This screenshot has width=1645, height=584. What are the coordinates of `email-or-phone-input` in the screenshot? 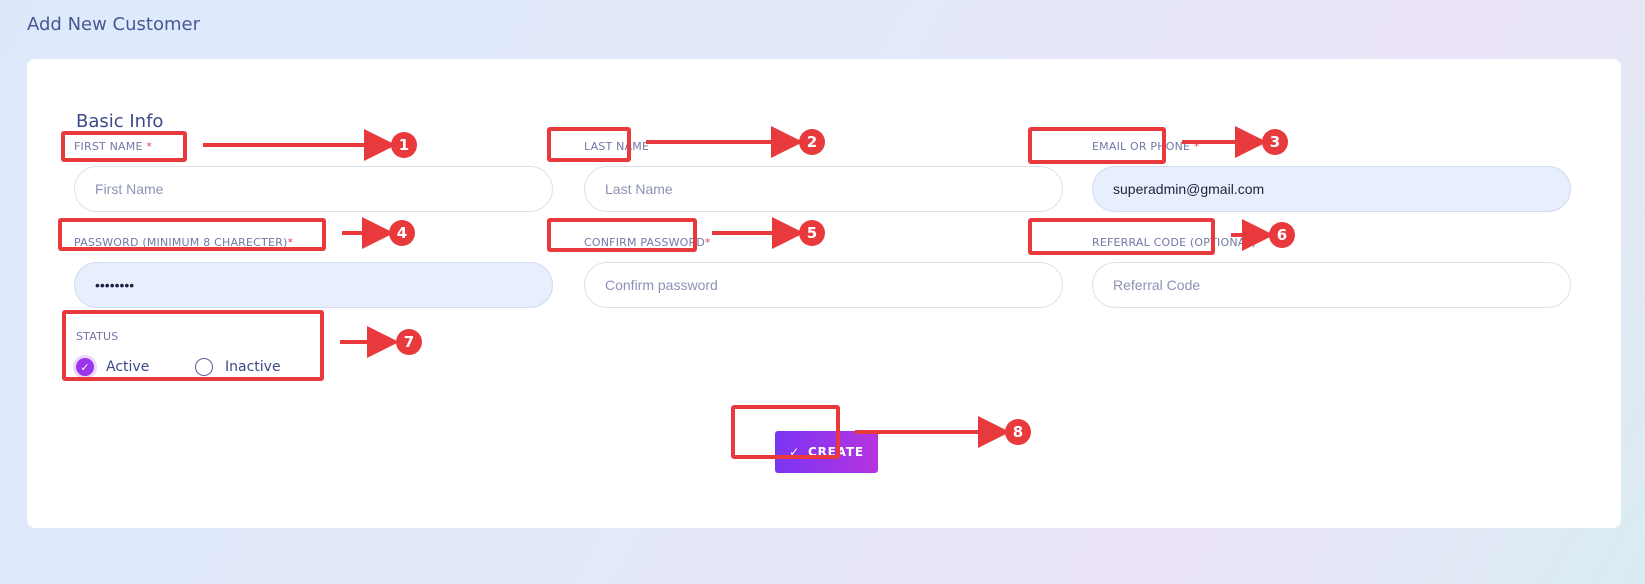 It's located at (1331, 189).